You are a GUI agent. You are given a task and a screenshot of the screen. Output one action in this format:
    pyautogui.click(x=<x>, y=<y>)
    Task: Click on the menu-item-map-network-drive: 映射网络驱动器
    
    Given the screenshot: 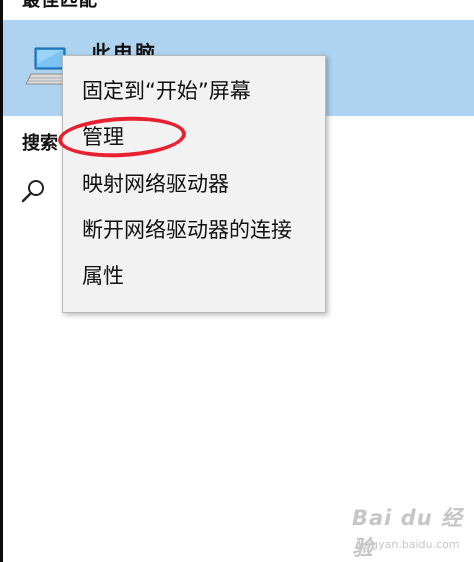 What is the action you would take?
    pyautogui.click(x=194, y=184)
    